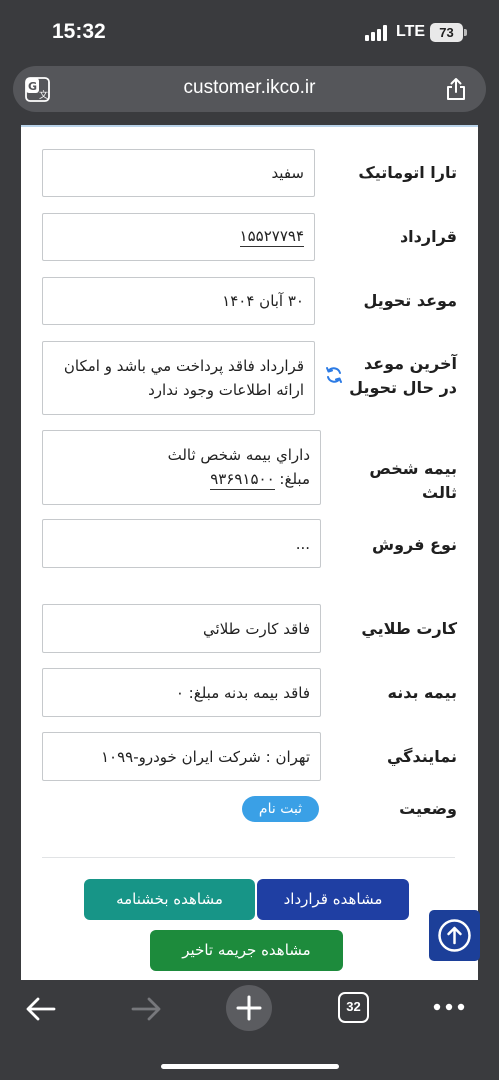 The image size is (499, 1080). What do you see at coordinates (414, 544) in the screenshot?
I see `row-label-sale-type: نوع فروش` at bounding box center [414, 544].